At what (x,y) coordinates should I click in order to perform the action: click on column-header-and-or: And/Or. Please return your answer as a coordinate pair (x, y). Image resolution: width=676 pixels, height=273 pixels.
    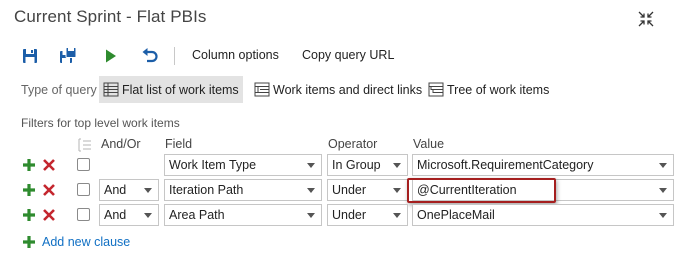
    Looking at the image, I should click on (121, 144).